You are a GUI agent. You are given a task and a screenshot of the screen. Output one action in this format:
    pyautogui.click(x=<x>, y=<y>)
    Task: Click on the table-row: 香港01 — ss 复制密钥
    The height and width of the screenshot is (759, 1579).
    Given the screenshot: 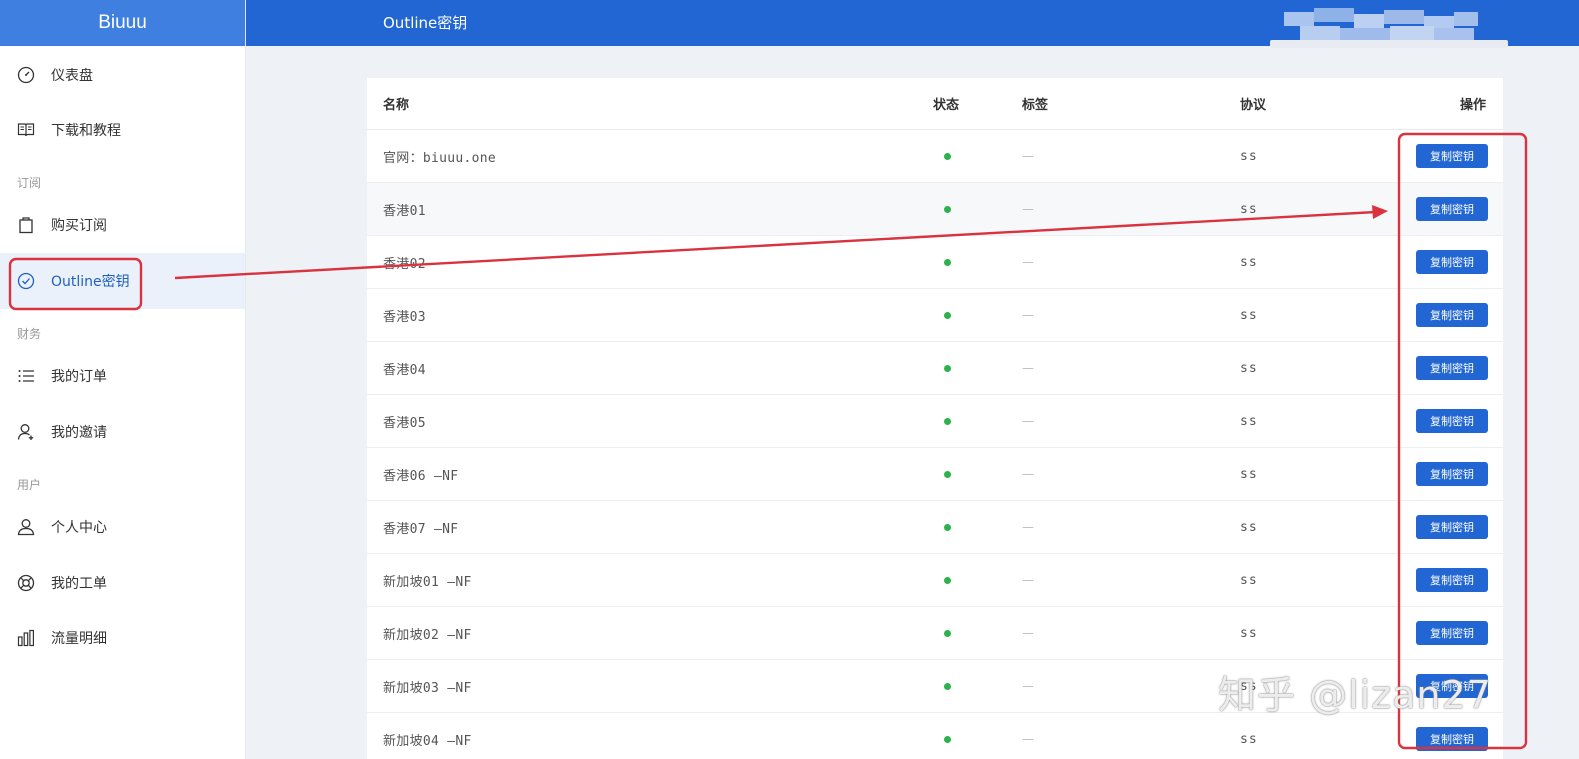 What is the action you would take?
    pyautogui.click(x=935, y=209)
    